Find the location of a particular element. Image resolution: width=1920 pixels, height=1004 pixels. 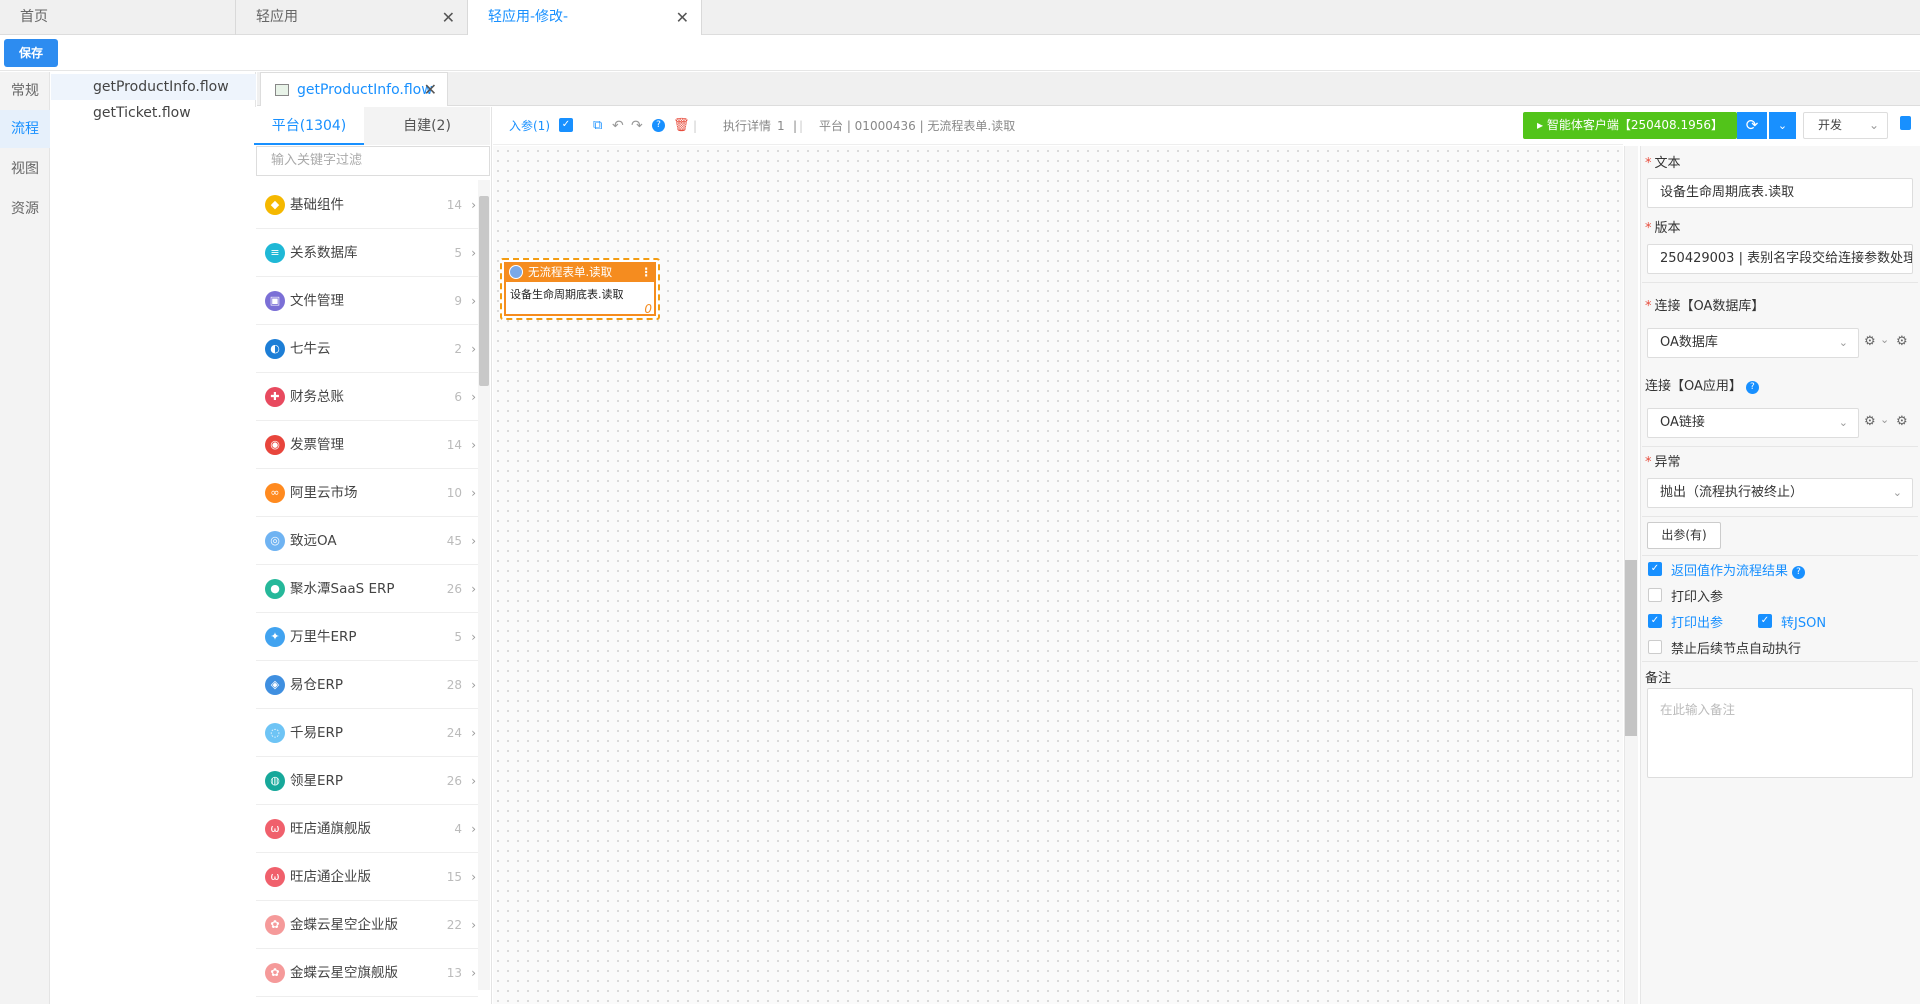

component-item: ◐ 七牛云 2 › is located at coordinates (367, 349).